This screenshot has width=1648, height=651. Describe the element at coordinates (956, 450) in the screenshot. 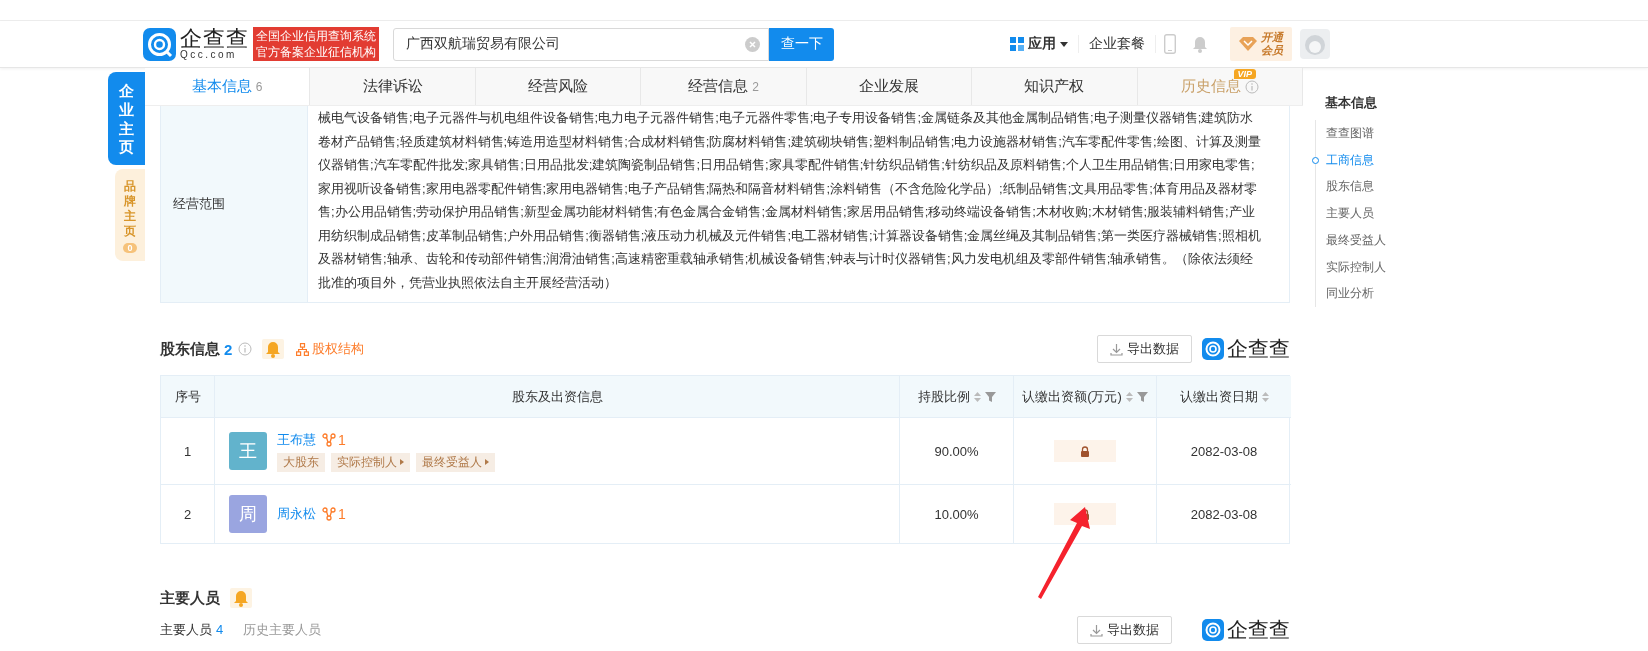

I see `table-cell: 90.00%` at that location.